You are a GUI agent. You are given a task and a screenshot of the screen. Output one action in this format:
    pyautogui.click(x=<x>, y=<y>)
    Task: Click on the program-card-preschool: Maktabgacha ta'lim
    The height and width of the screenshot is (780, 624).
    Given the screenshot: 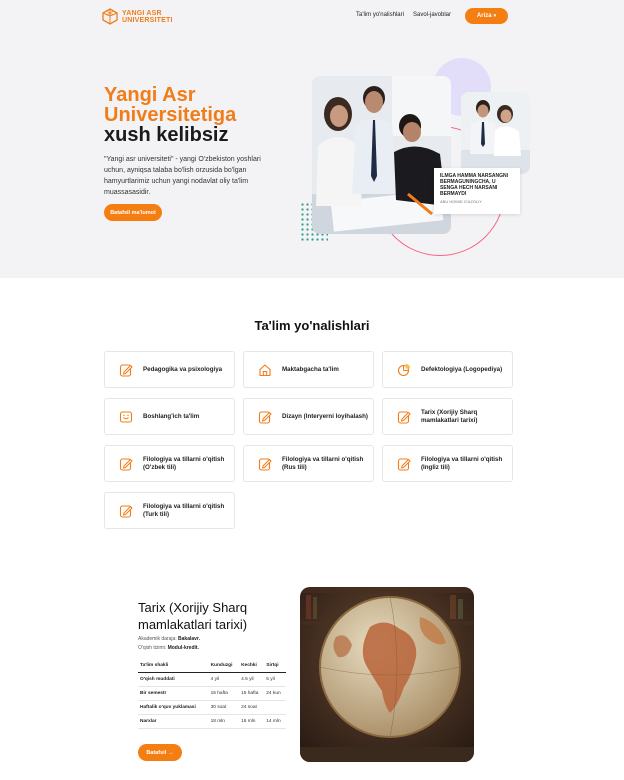 What is the action you would take?
    pyautogui.click(x=308, y=369)
    